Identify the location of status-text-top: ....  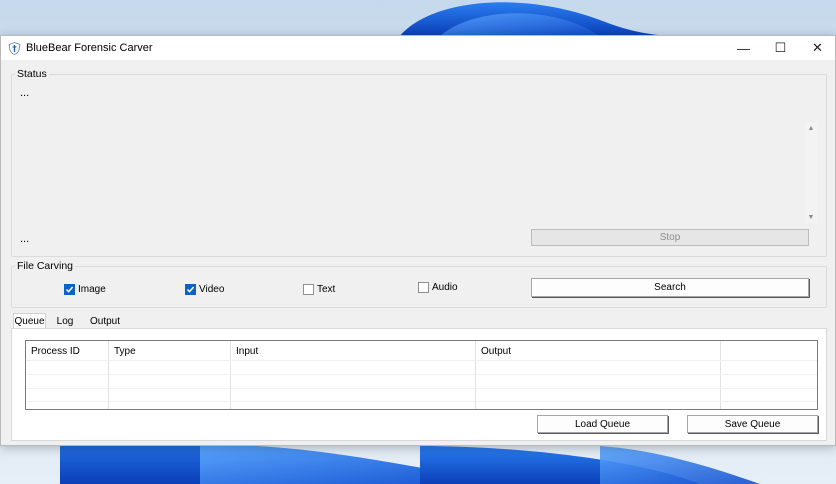
(25, 93).